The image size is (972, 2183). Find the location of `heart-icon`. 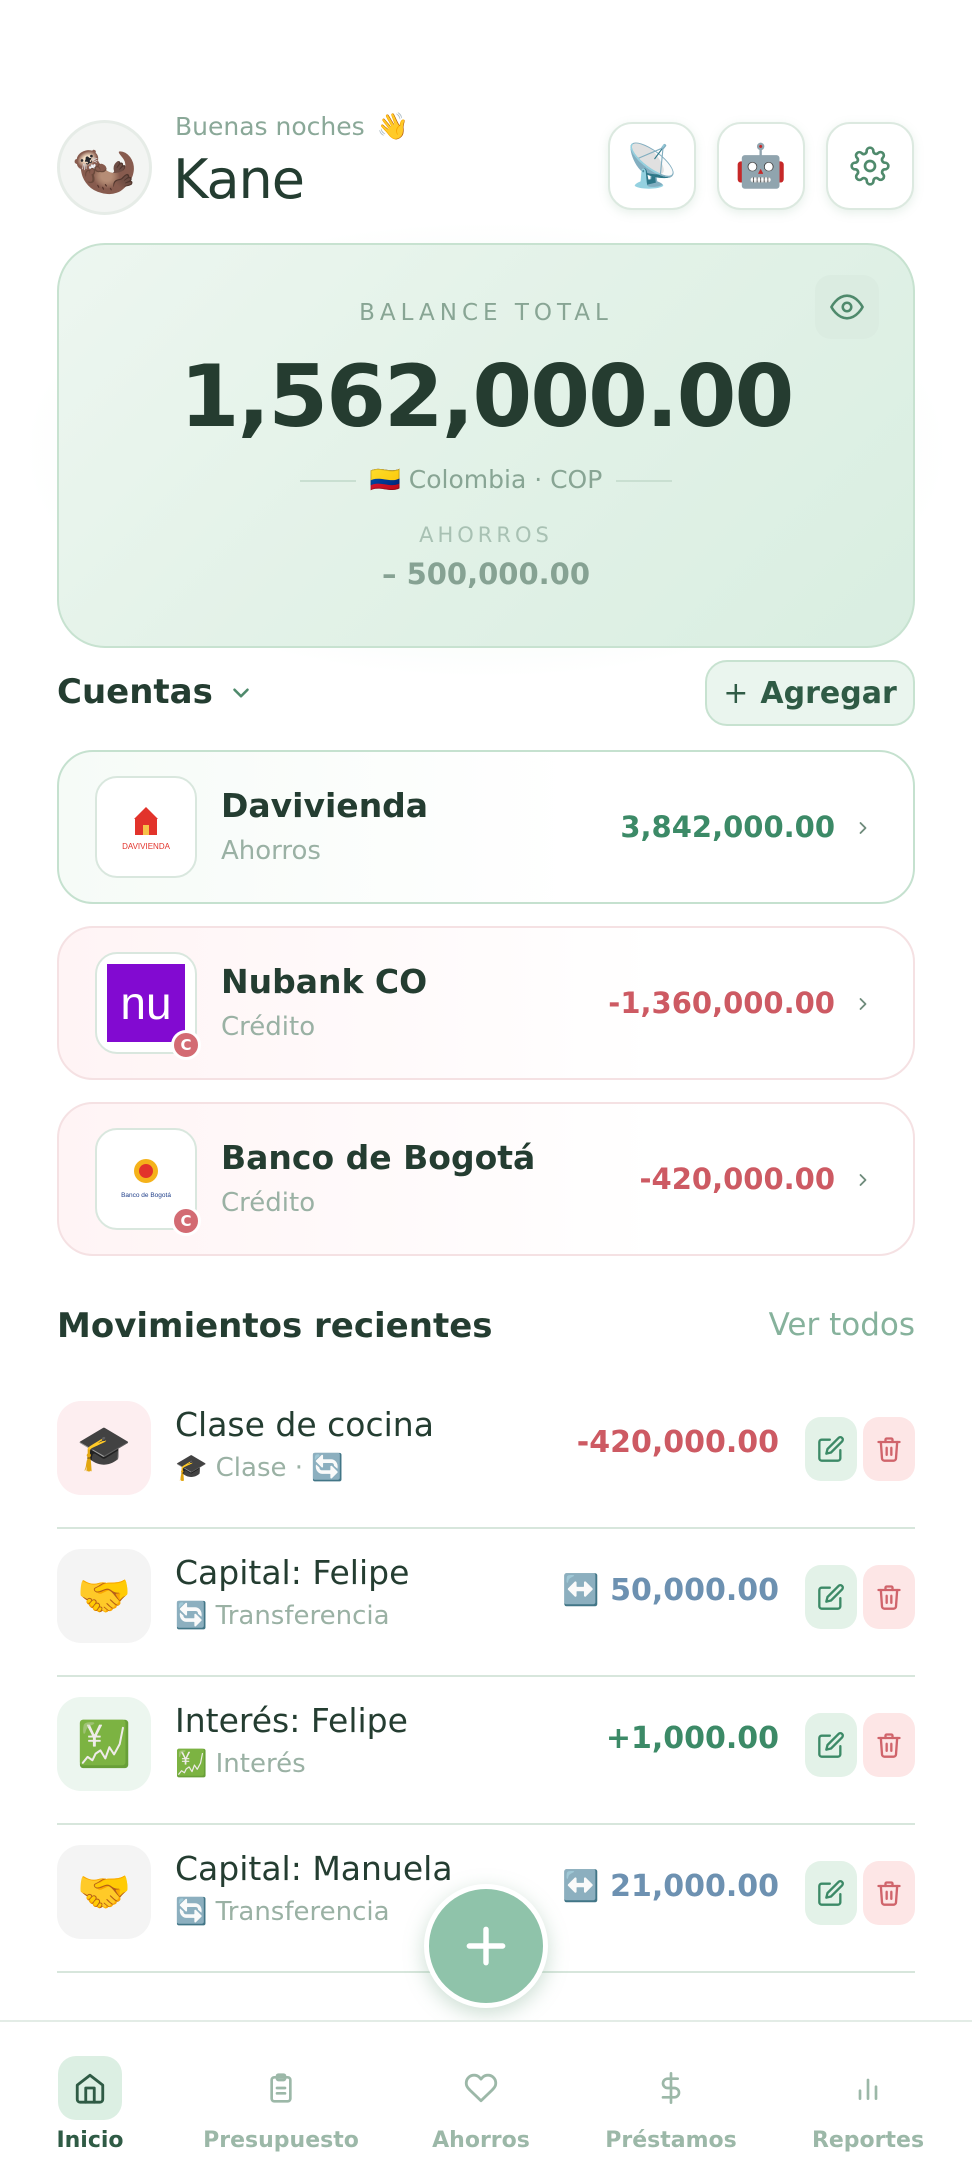

heart-icon is located at coordinates (481, 2088).